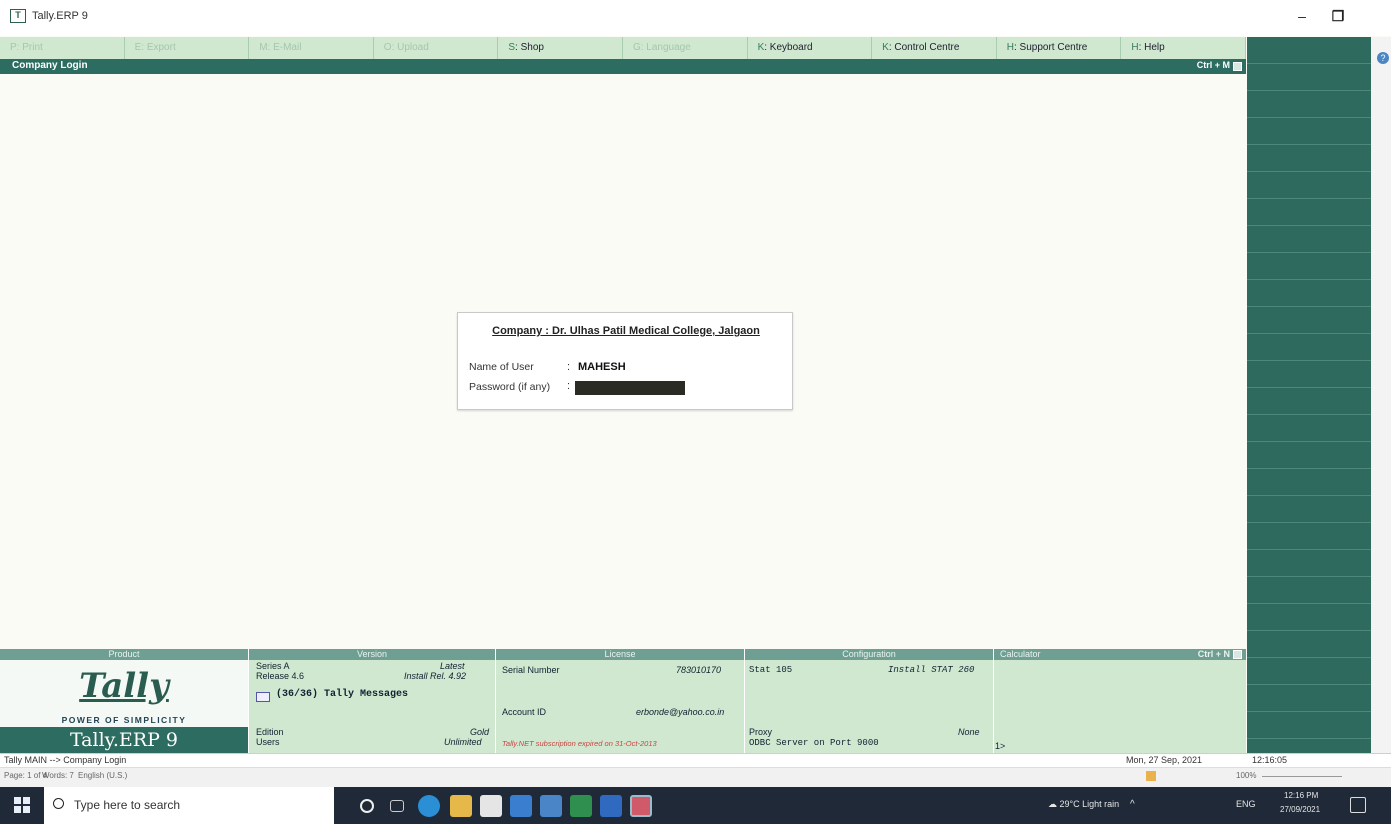 The image size is (1391, 824). Describe the element at coordinates (480, 732) in the screenshot. I see `edition-value: Gold` at that location.